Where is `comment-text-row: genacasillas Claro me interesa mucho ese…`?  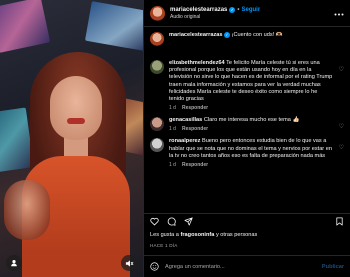
comment-text-row: genacasillas Claro me interesa mucho ese… is located at coordinates (251, 120).